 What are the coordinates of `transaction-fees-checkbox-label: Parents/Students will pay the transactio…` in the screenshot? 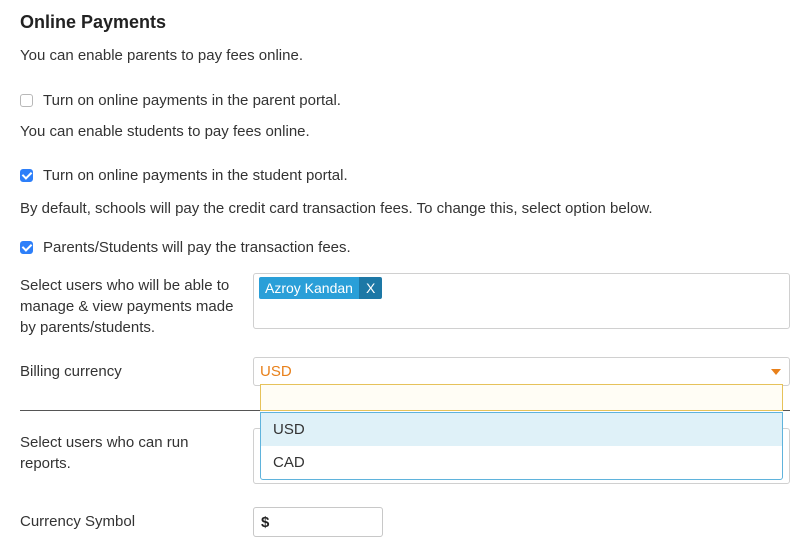 It's located at (197, 247).